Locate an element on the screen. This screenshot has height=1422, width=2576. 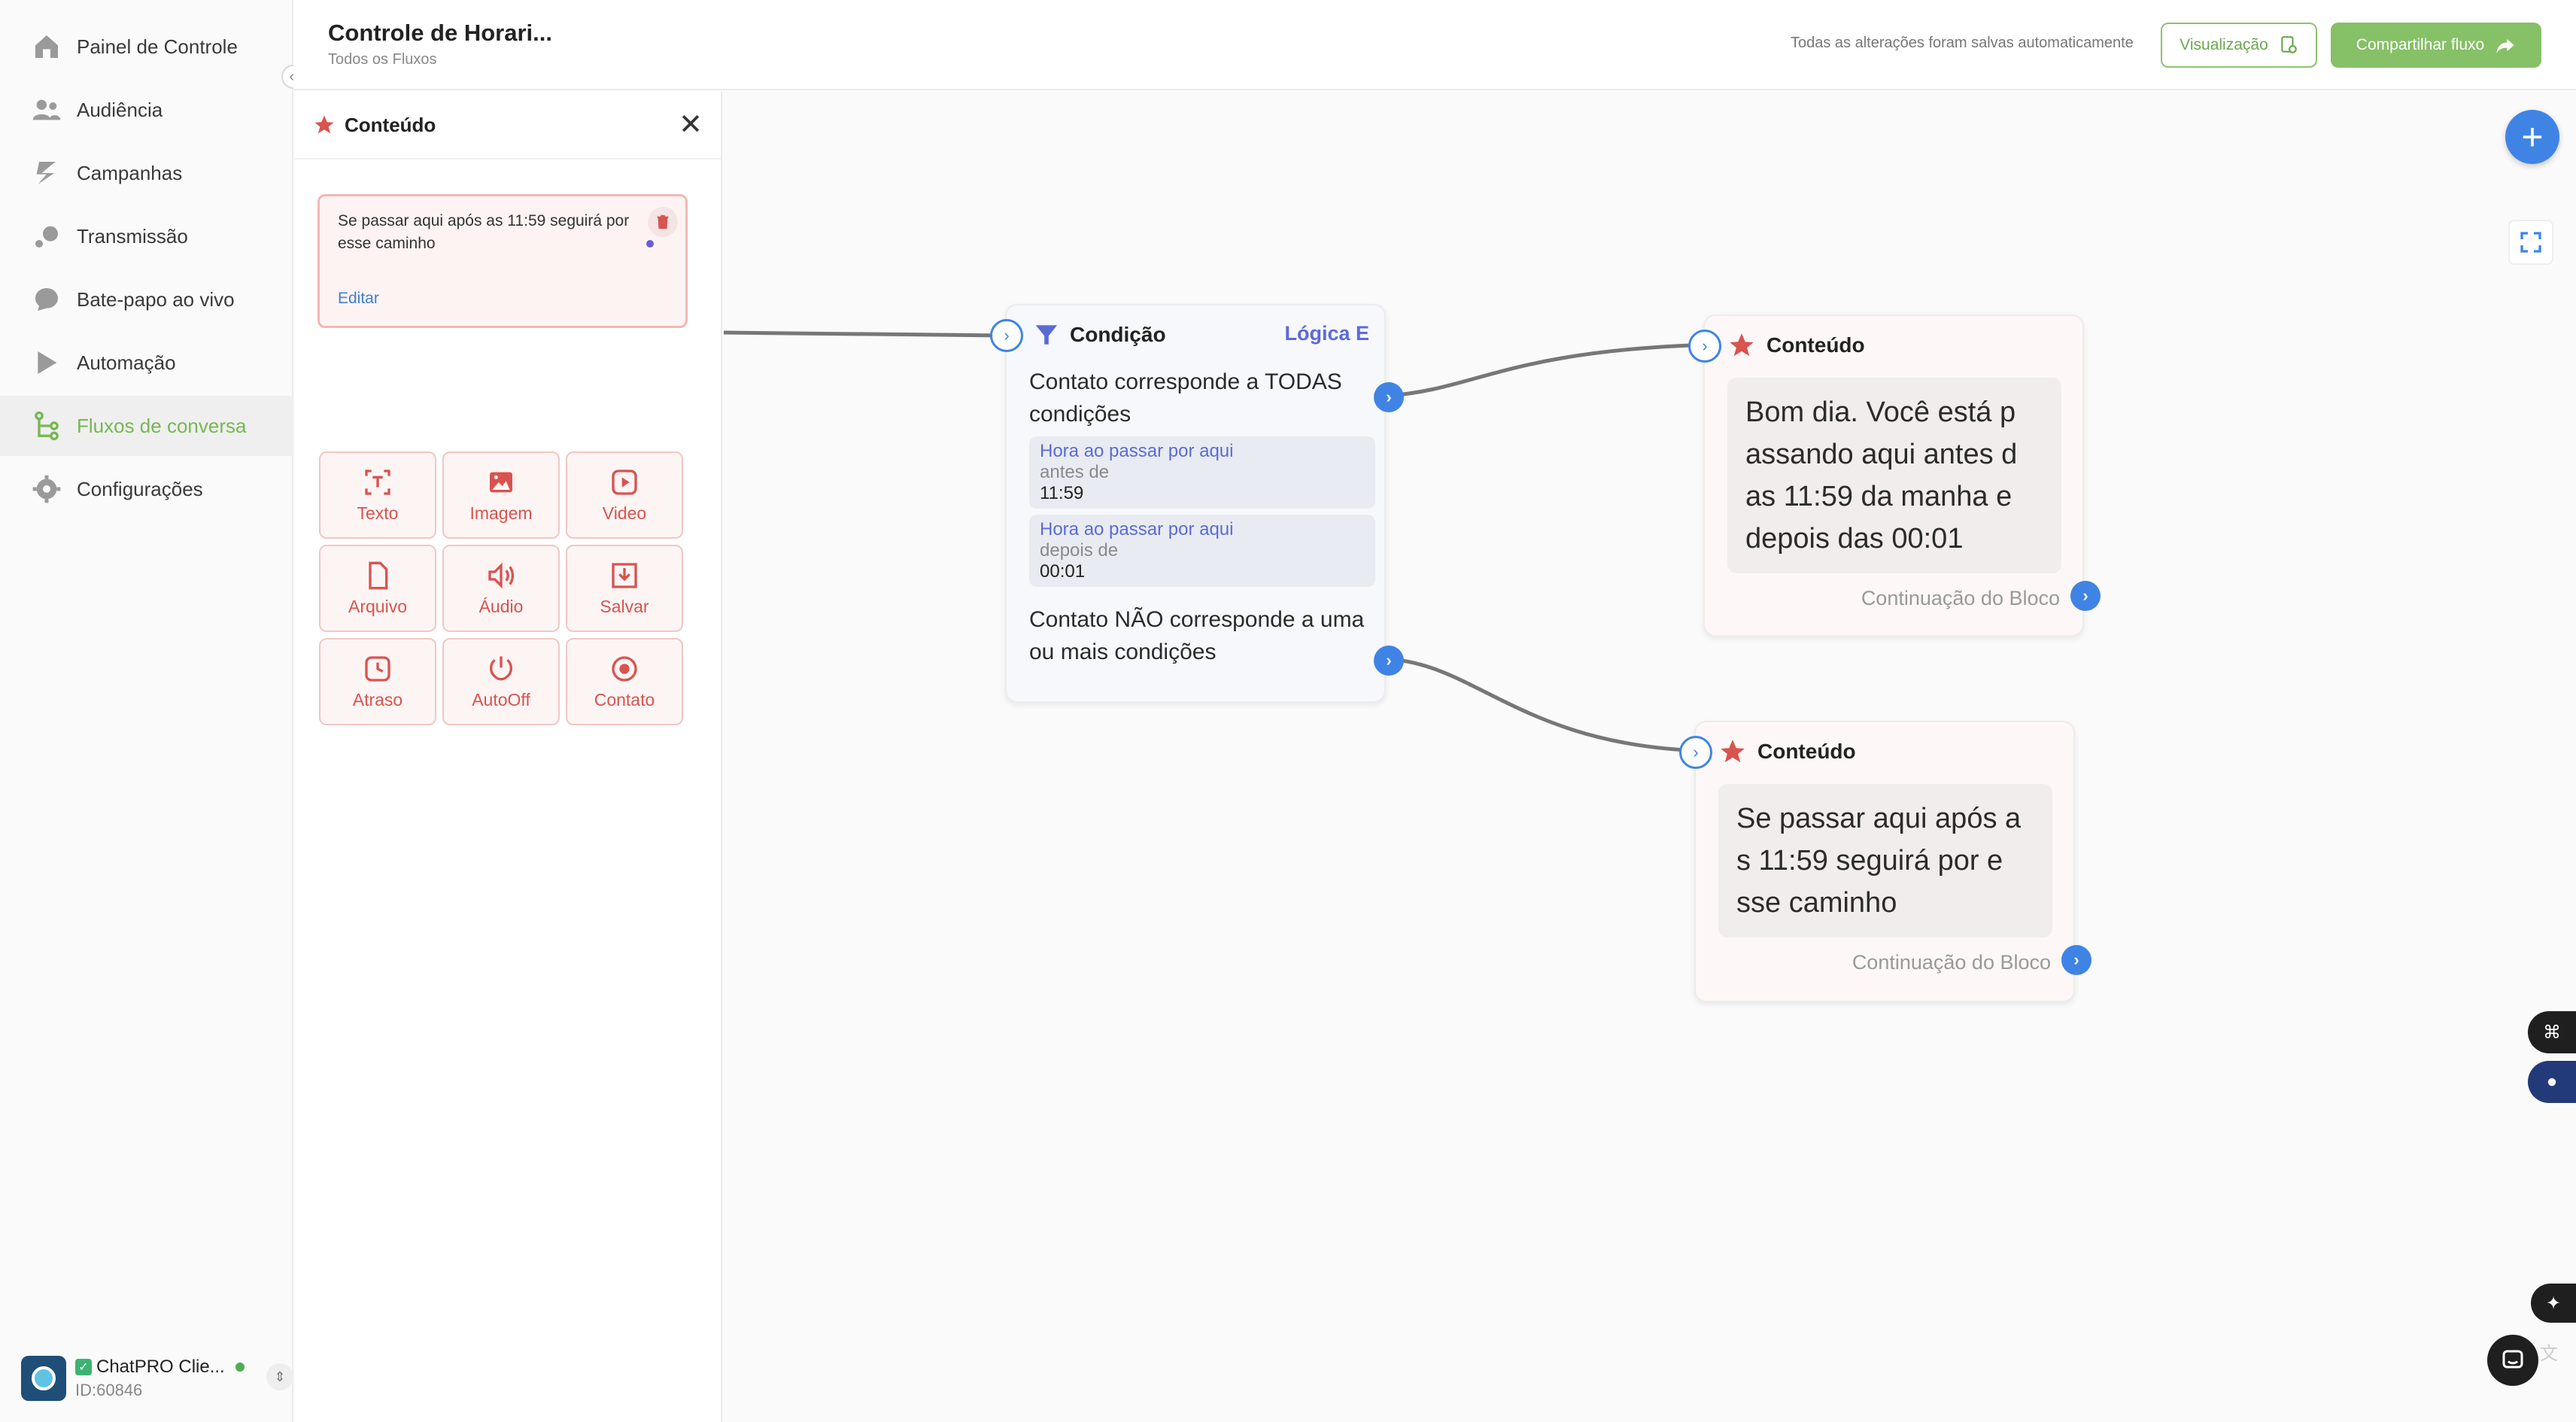
condition-field: Hora ao passar por aqui is located at coordinates (1137, 529).